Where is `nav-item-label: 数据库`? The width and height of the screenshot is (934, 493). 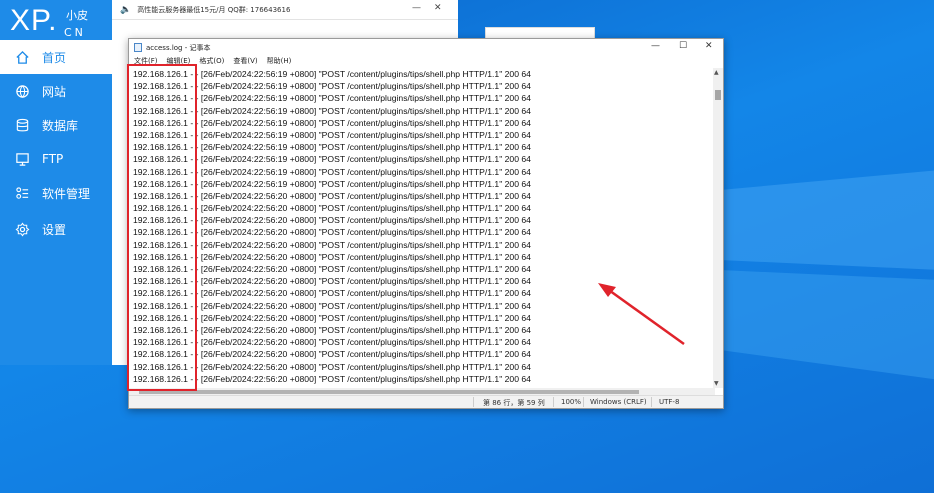
nav-item-label: 数据库 is located at coordinates (60, 125).